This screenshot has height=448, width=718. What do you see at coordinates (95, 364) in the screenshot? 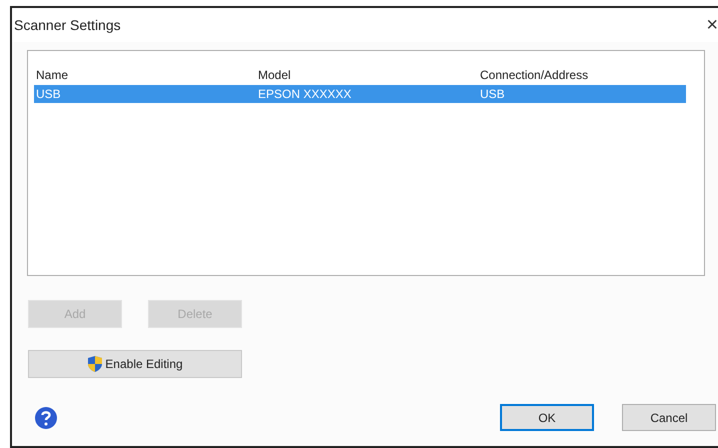
I see `shield-icon` at bounding box center [95, 364].